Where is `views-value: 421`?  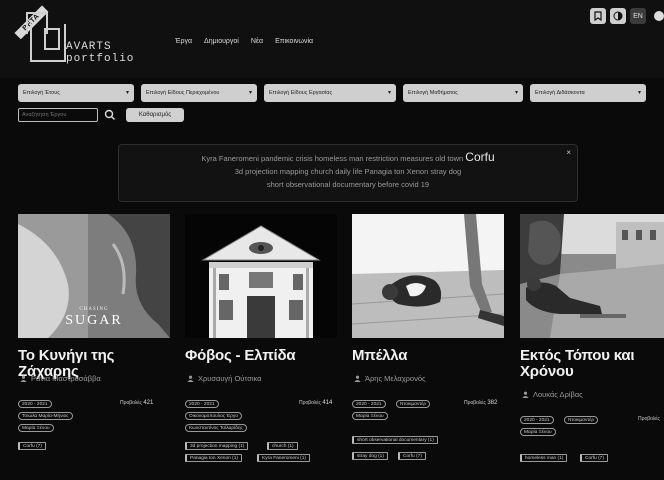
views-value: 421 is located at coordinates (148, 403).